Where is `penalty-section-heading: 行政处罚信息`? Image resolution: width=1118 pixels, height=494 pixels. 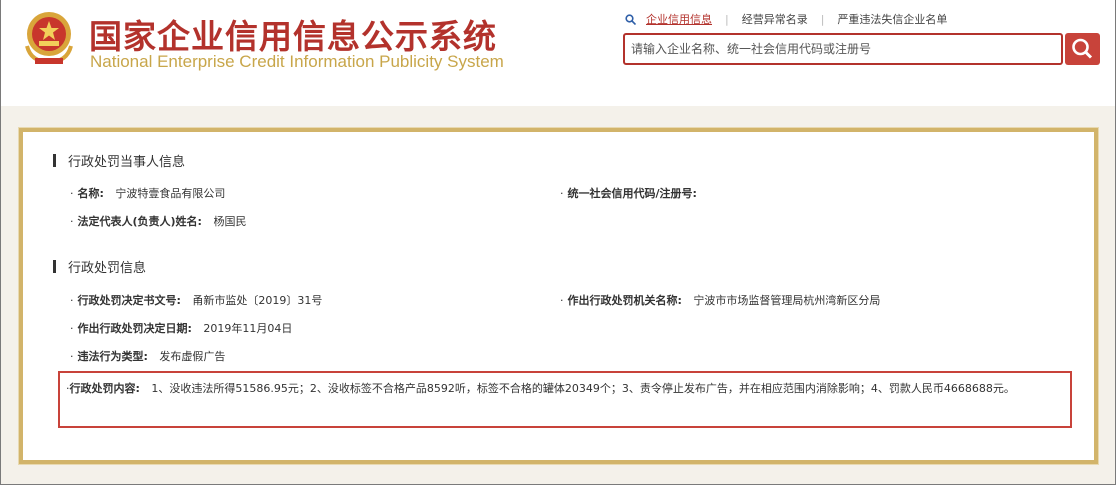 penalty-section-heading: 行政处罚信息 is located at coordinates (99, 266).